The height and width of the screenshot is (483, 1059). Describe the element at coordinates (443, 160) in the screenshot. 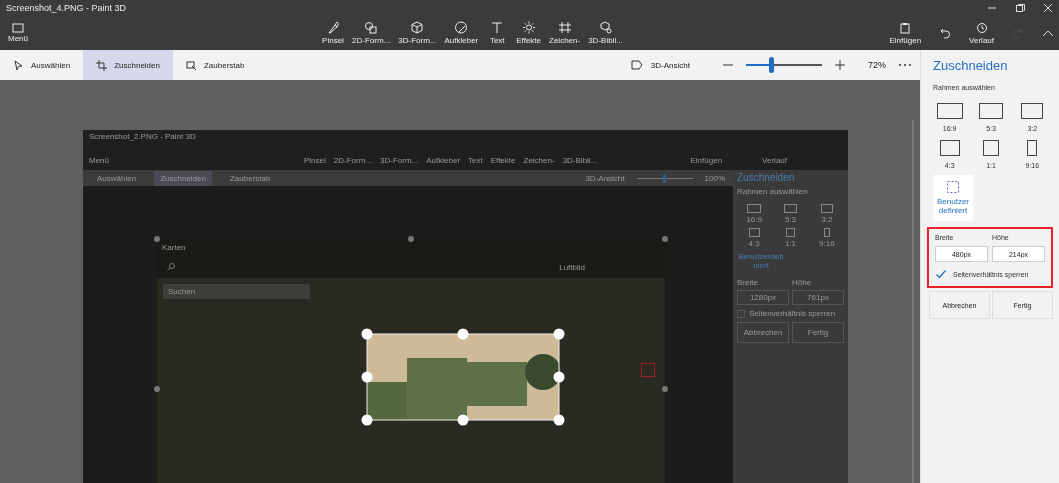

I see `tool-label: Aufkleber` at that location.